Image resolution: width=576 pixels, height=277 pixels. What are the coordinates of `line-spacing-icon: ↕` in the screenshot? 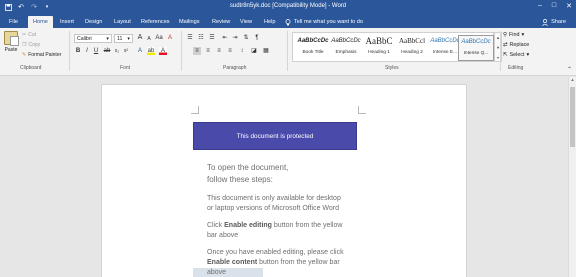 It's located at (242, 51).